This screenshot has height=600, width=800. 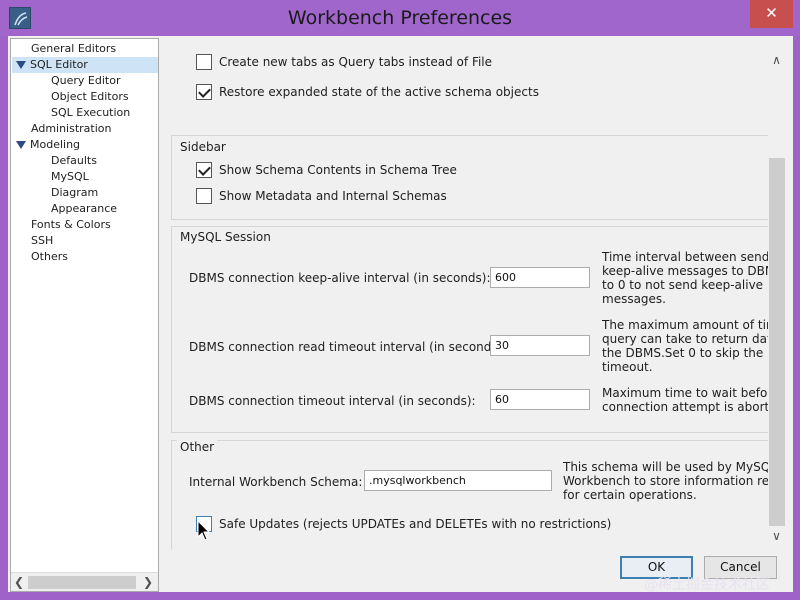 I want to click on tree-item-ssh: SSH, so click(x=42, y=241).